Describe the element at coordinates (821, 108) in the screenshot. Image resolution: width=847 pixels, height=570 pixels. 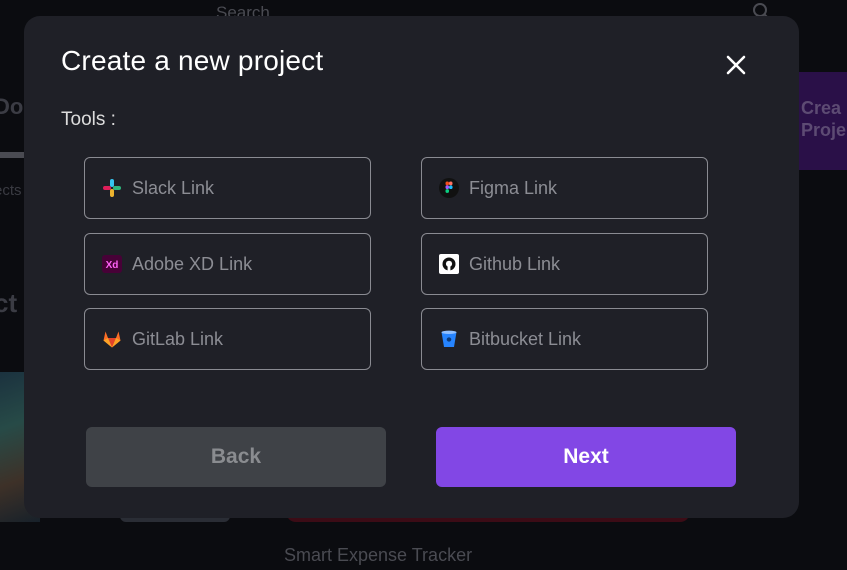
I see `create-project-line1: Crea` at that location.